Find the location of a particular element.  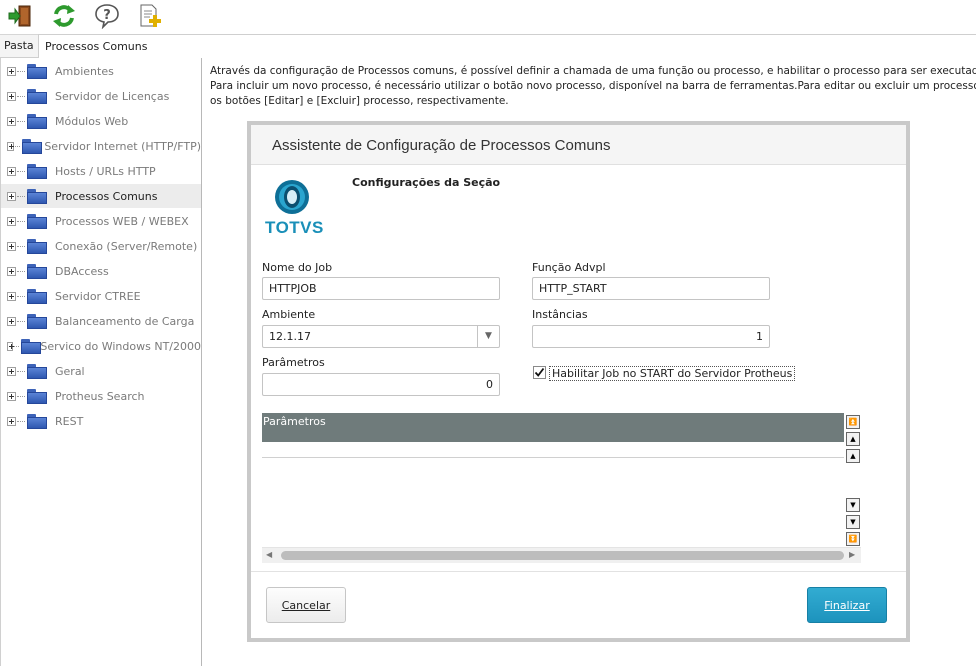

toolbar: ? is located at coordinates (488, 17).